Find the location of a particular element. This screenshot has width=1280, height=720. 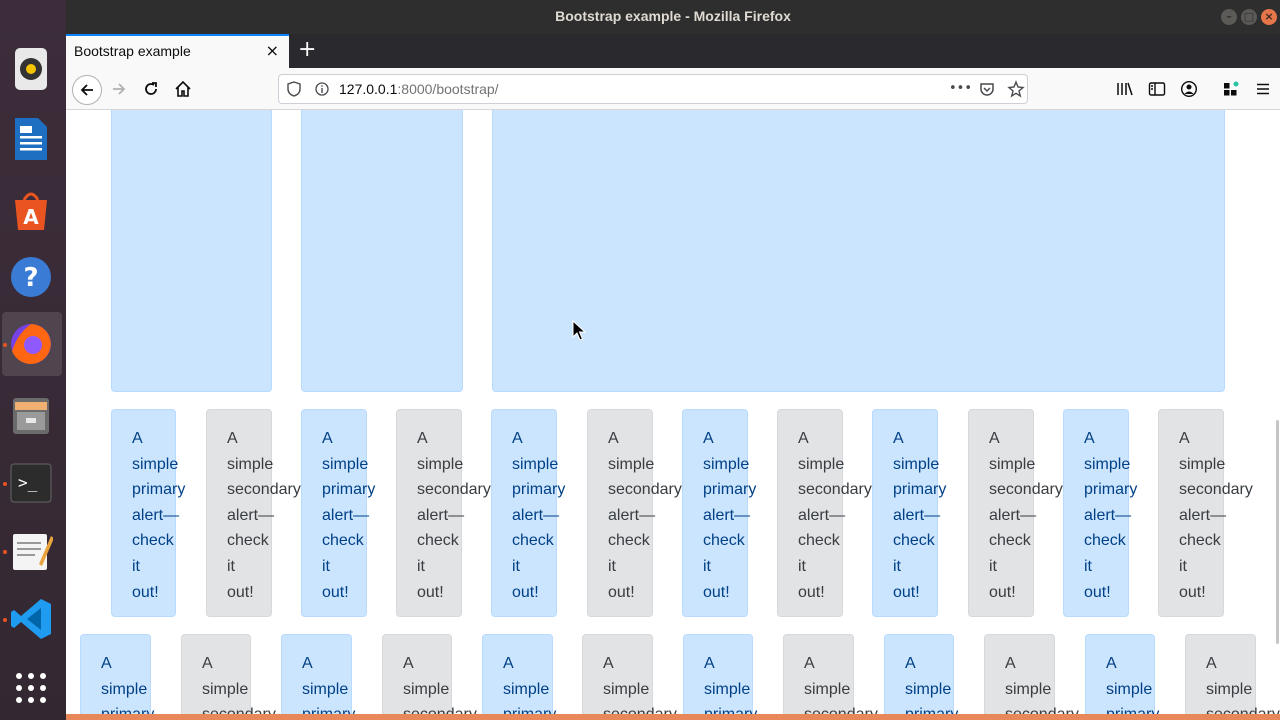

hamburger-menu-icon is located at coordinates (1263, 89).